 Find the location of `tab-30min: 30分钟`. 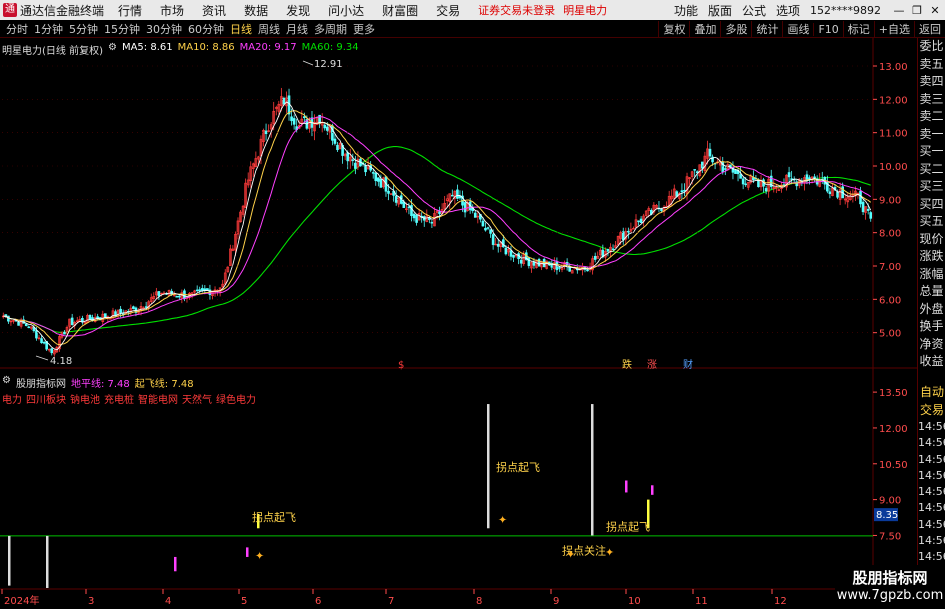

tab-30min: 30分钟 is located at coordinates (164, 29).